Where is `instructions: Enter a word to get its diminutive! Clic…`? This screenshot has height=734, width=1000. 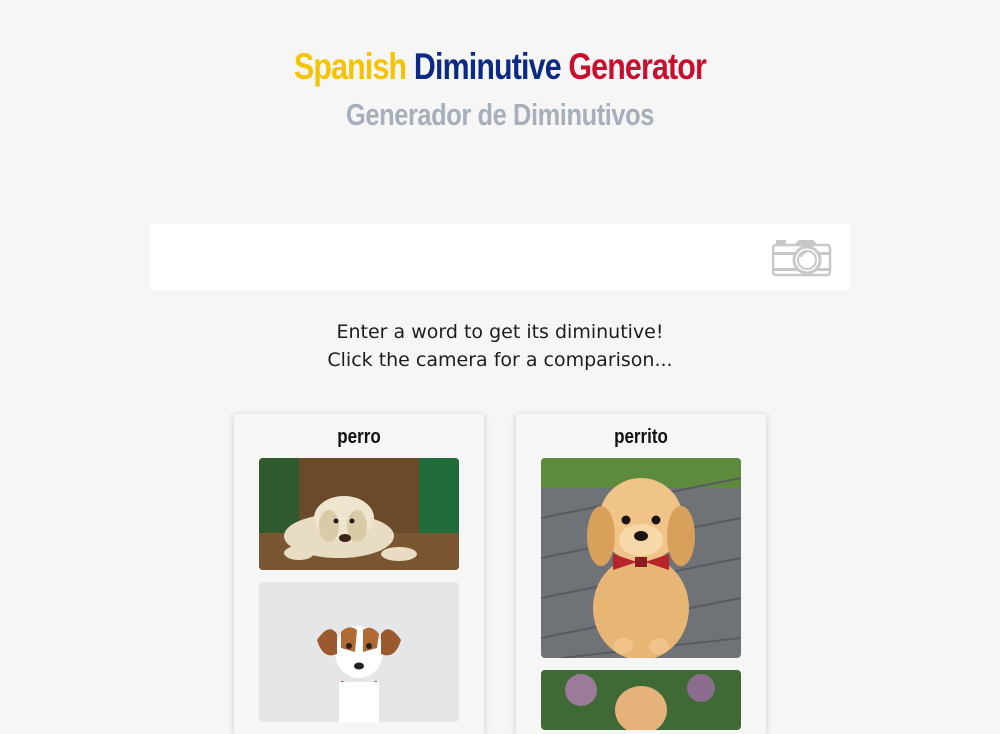
instructions: Enter a word to get its diminutive! Clic… is located at coordinates (500, 346).